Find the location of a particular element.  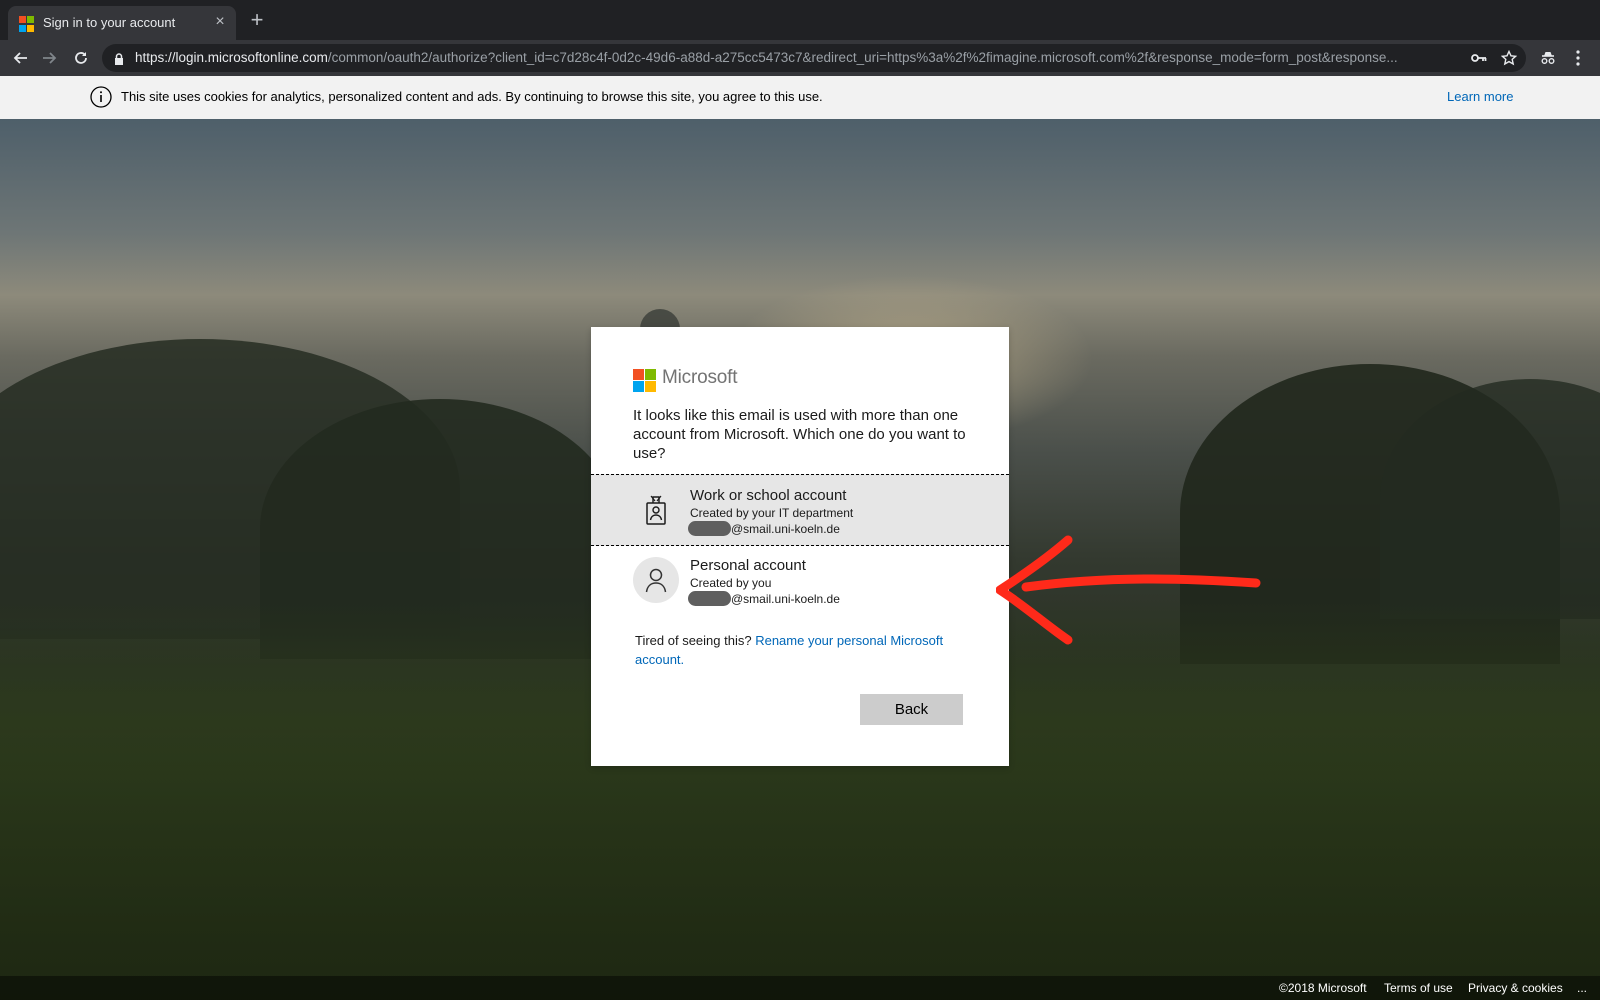

red-arrow-annotation-icon is located at coordinates (1128, 590).